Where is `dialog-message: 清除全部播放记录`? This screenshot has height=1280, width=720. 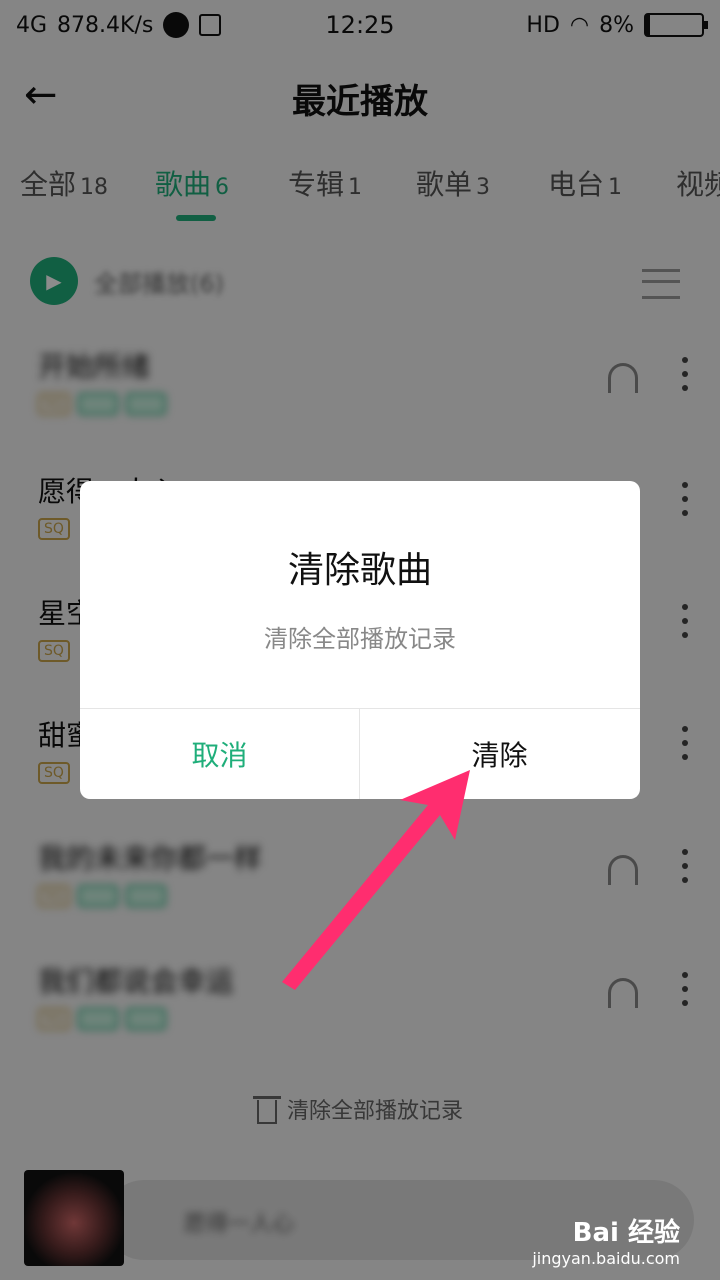
dialog-message: 清除全部播放记录 is located at coordinates (360, 639).